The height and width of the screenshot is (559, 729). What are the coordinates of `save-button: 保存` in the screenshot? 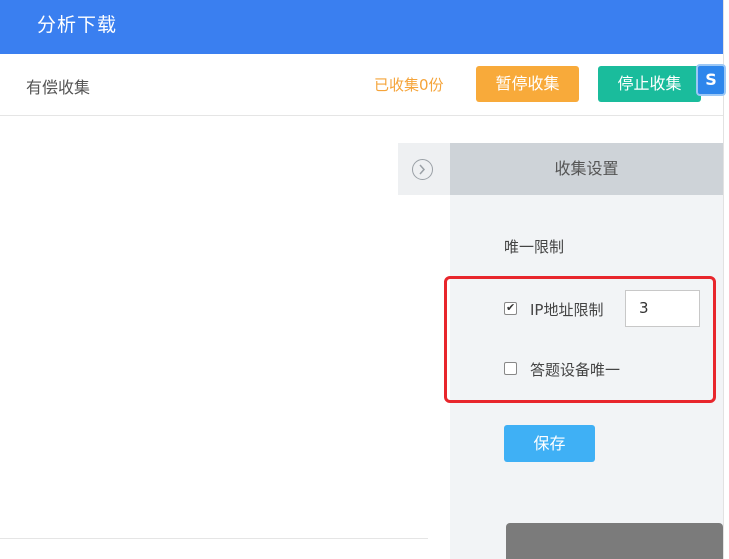 It's located at (549, 443).